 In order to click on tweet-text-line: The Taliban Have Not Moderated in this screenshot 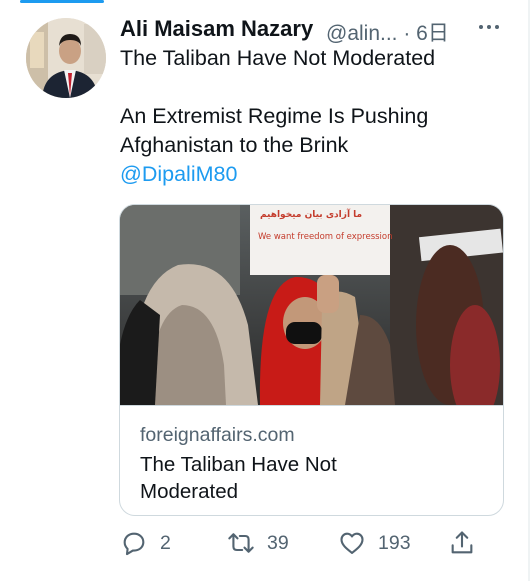, I will do `click(278, 58)`.